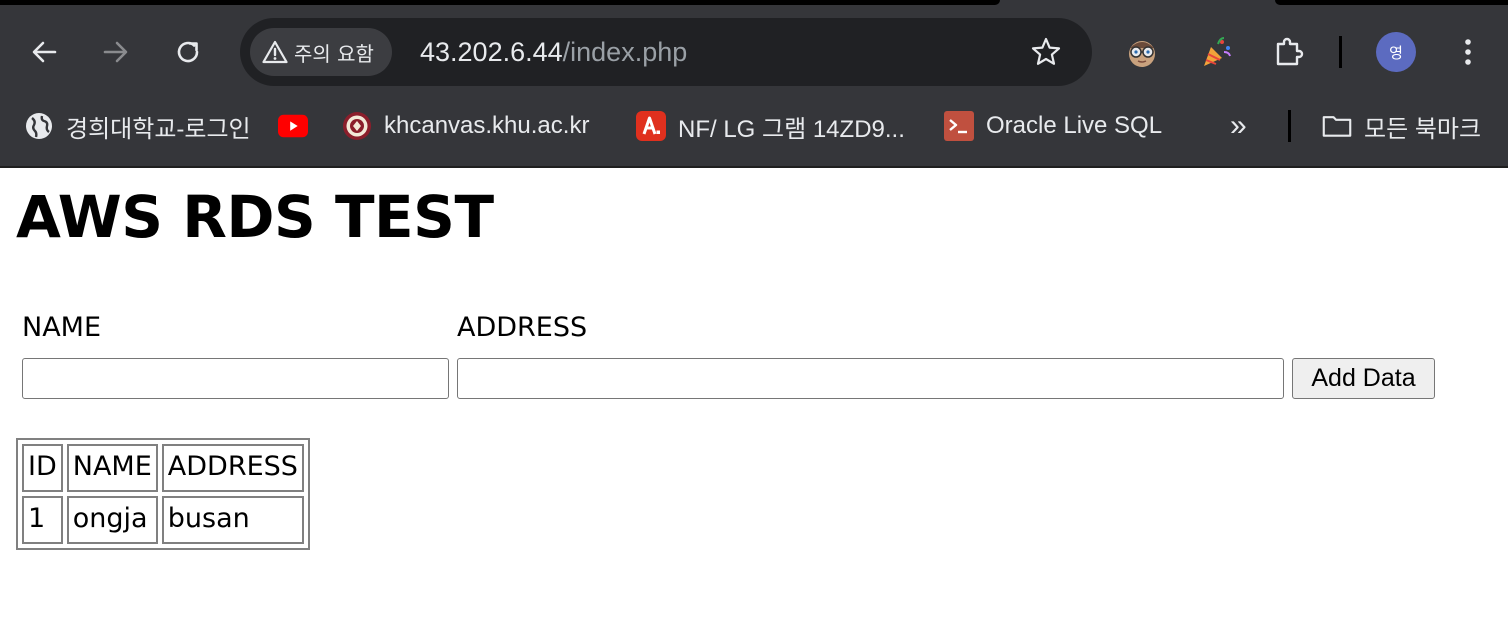 Image resolution: width=1508 pixels, height=628 pixels. What do you see at coordinates (42, 520) in the screenshot?
I see `cell-id: 1` at bounding box center [42, 520].